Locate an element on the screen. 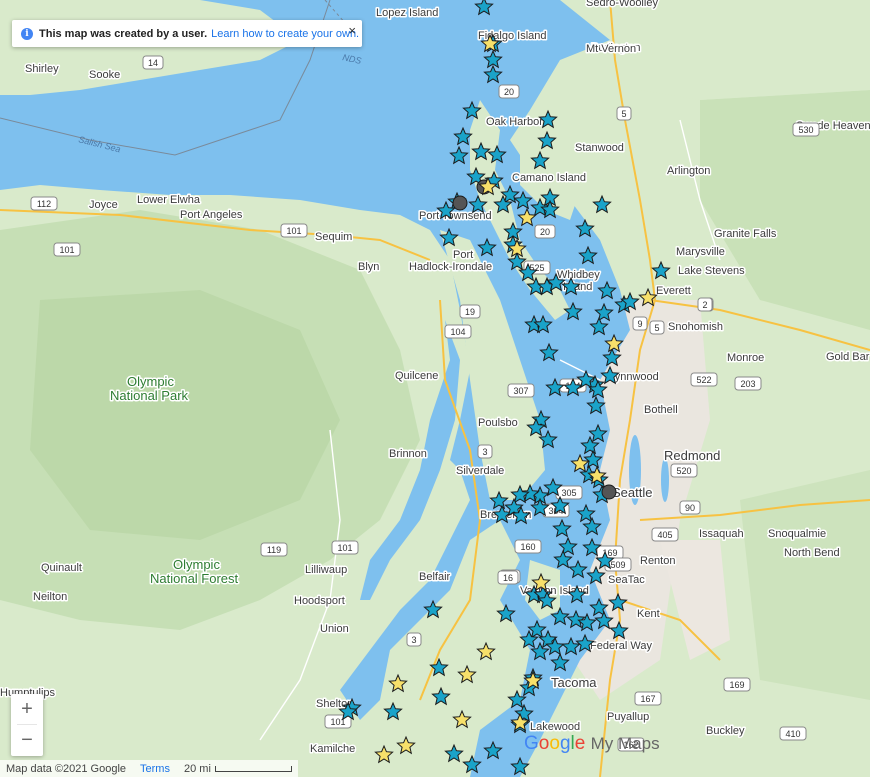  terms-link: Terms is located at coordinates (155, 769).